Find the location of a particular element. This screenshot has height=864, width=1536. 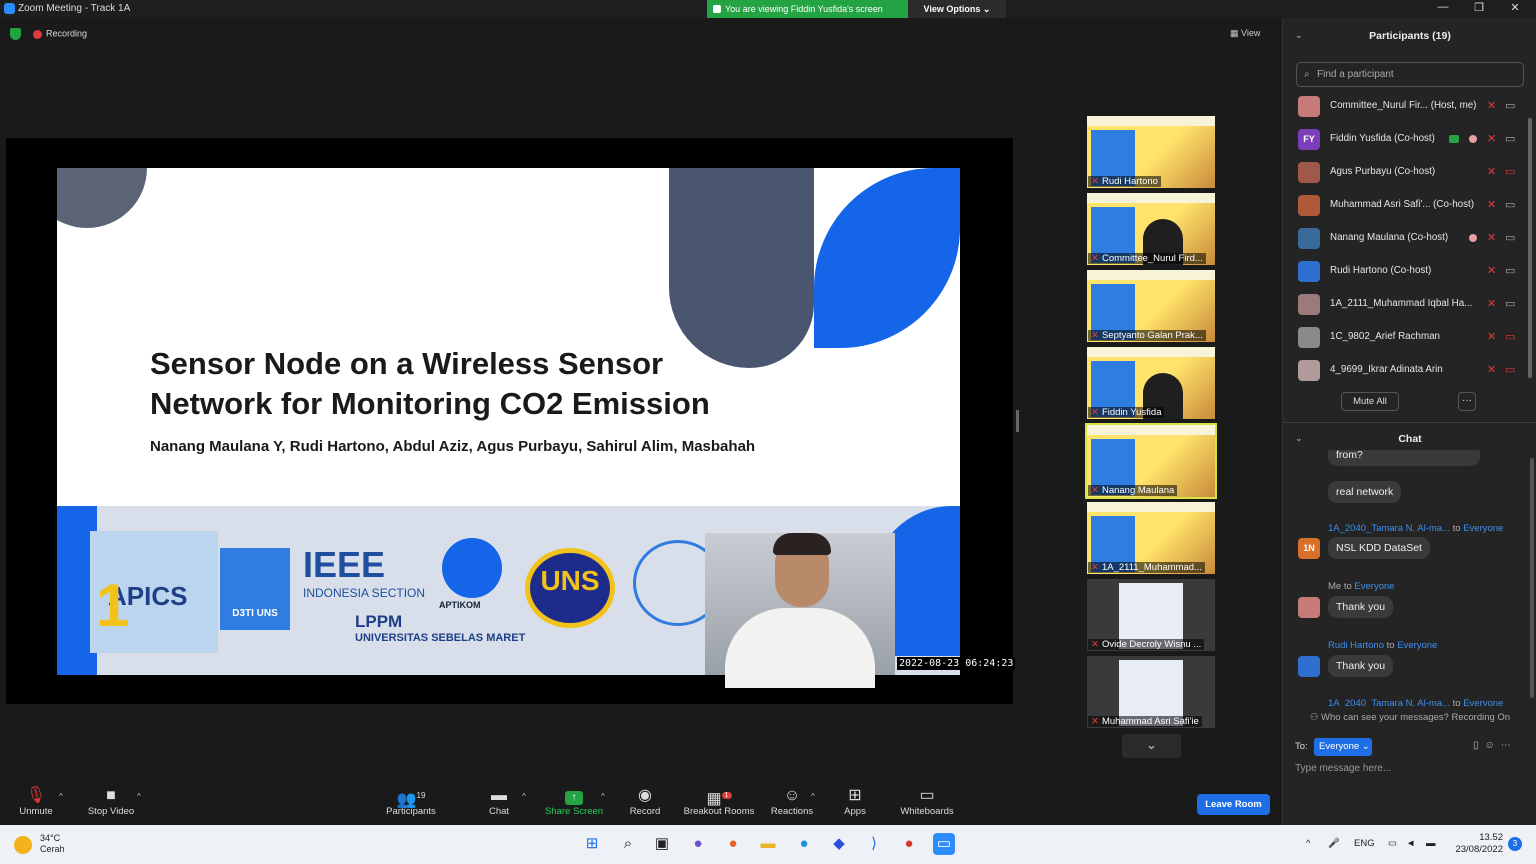

task-view-icon: ▣ is located at coordinates (662, 844).